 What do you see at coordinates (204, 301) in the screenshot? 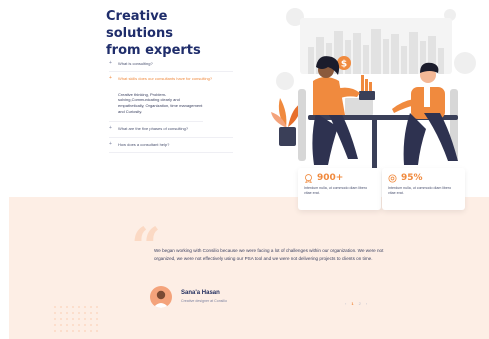
I see `author-role: Creative designer at Consilio` at bounding box center [204, 301].